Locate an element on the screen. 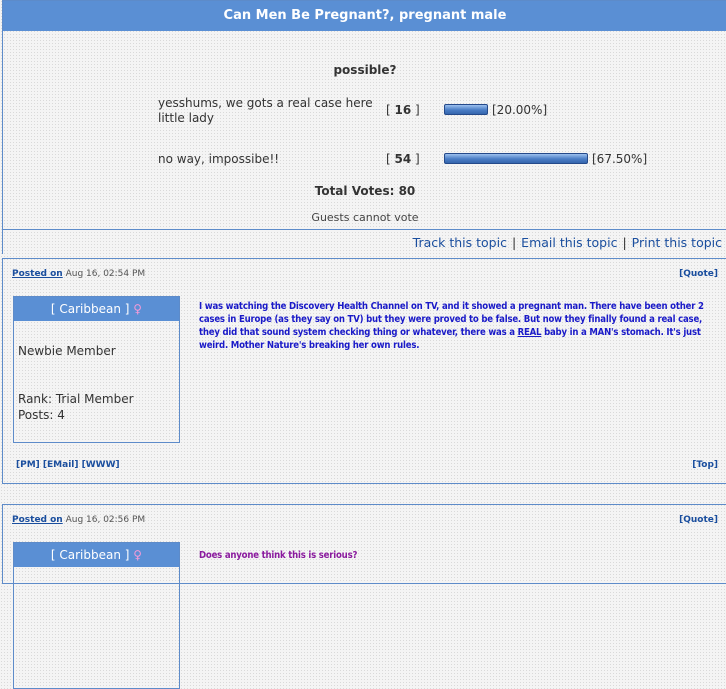 Image resolution: width=726 pixels, height=689 pixels. user-title: Newbie Member is located at coordinates (67, 351).